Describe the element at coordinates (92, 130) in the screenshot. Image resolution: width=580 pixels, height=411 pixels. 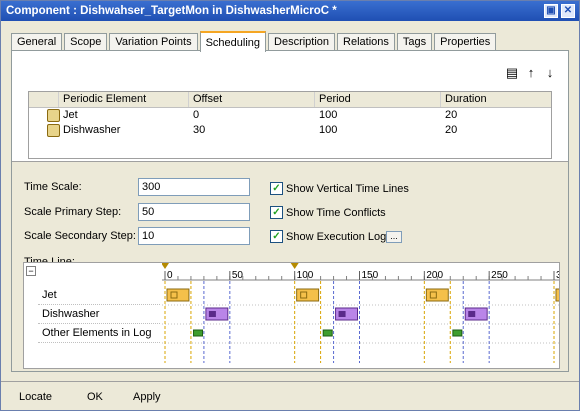
I see `cell-name: Dishwasher` at that location.